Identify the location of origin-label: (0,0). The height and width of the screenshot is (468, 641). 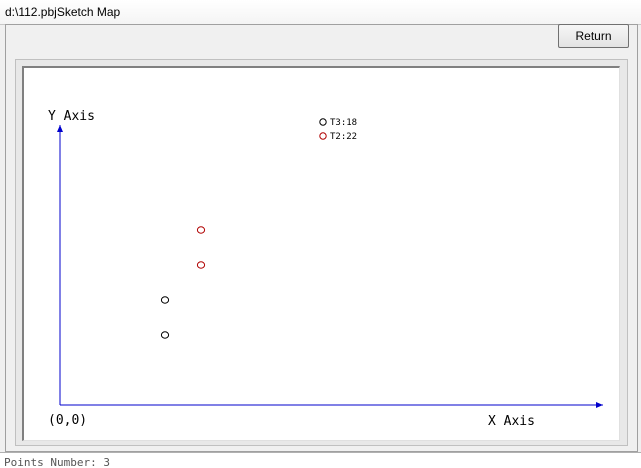
(67, 420).